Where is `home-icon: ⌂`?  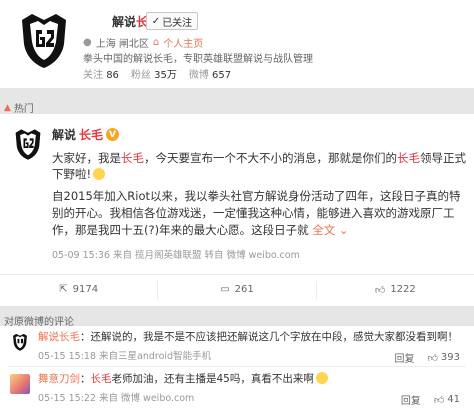 home-icon: ⌂ is located at coordinates (156, 42).